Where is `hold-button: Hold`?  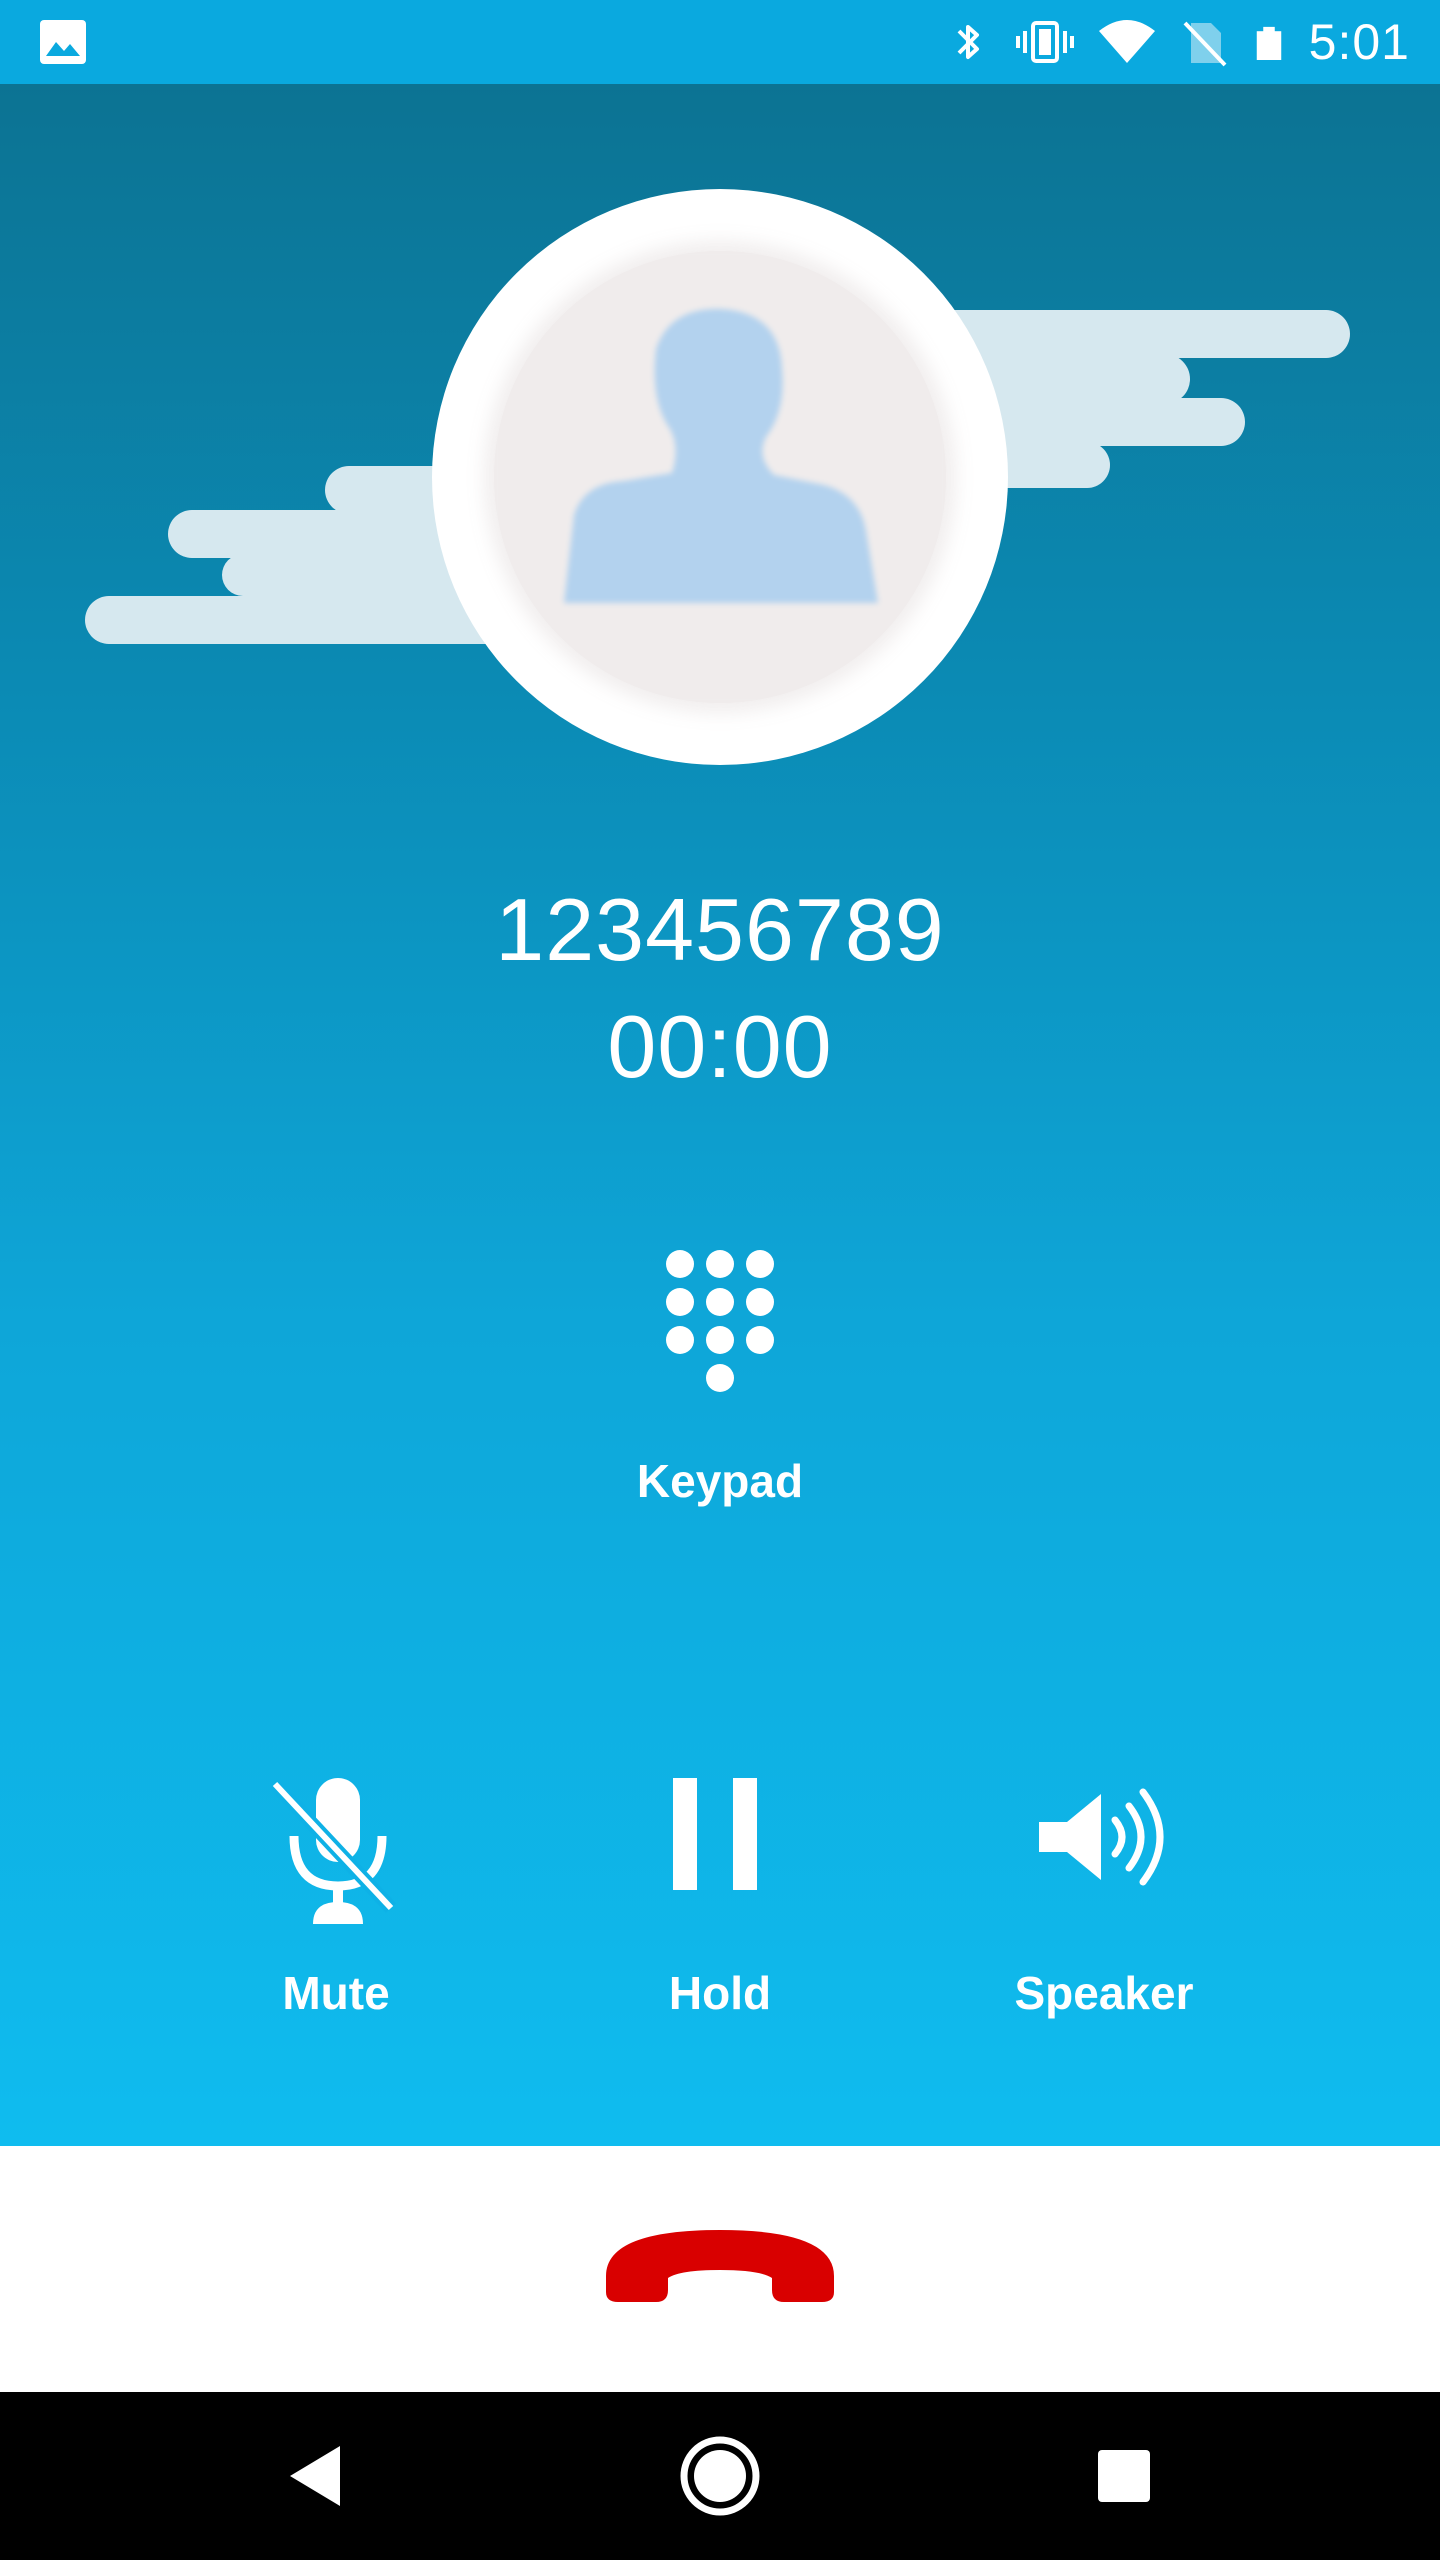
hold-button: Hold is located at coordinates (720, 1934).